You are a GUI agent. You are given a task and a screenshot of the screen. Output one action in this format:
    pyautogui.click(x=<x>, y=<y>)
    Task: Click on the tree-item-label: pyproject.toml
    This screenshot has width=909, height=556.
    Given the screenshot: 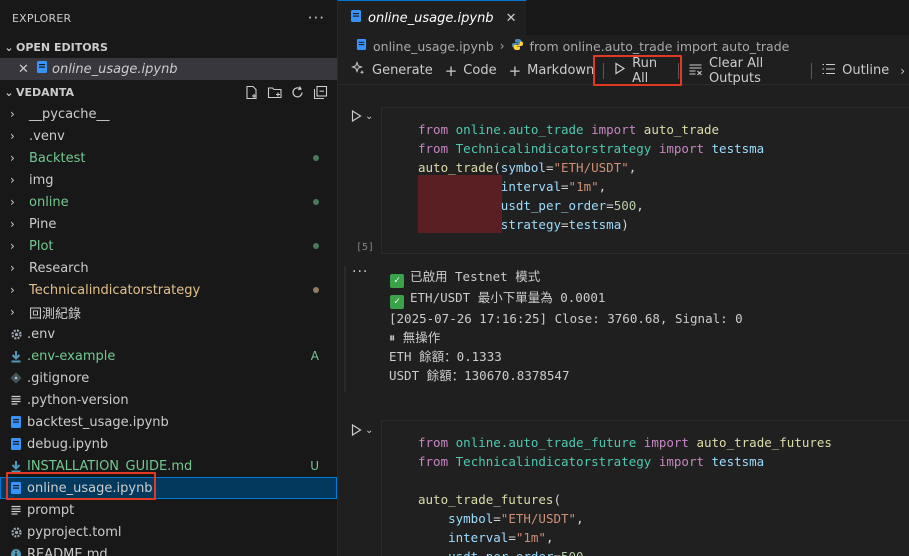 What is the action you would take?
    pyautogui.click(x=74, y=532)
    